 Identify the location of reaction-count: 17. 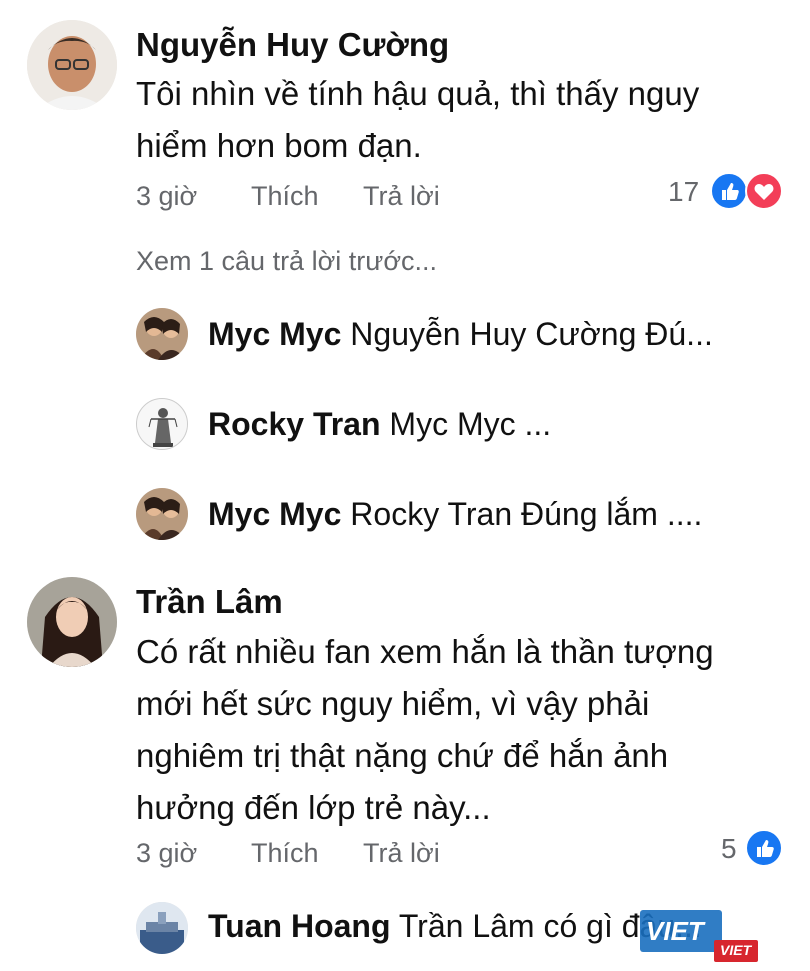
(683, 192).